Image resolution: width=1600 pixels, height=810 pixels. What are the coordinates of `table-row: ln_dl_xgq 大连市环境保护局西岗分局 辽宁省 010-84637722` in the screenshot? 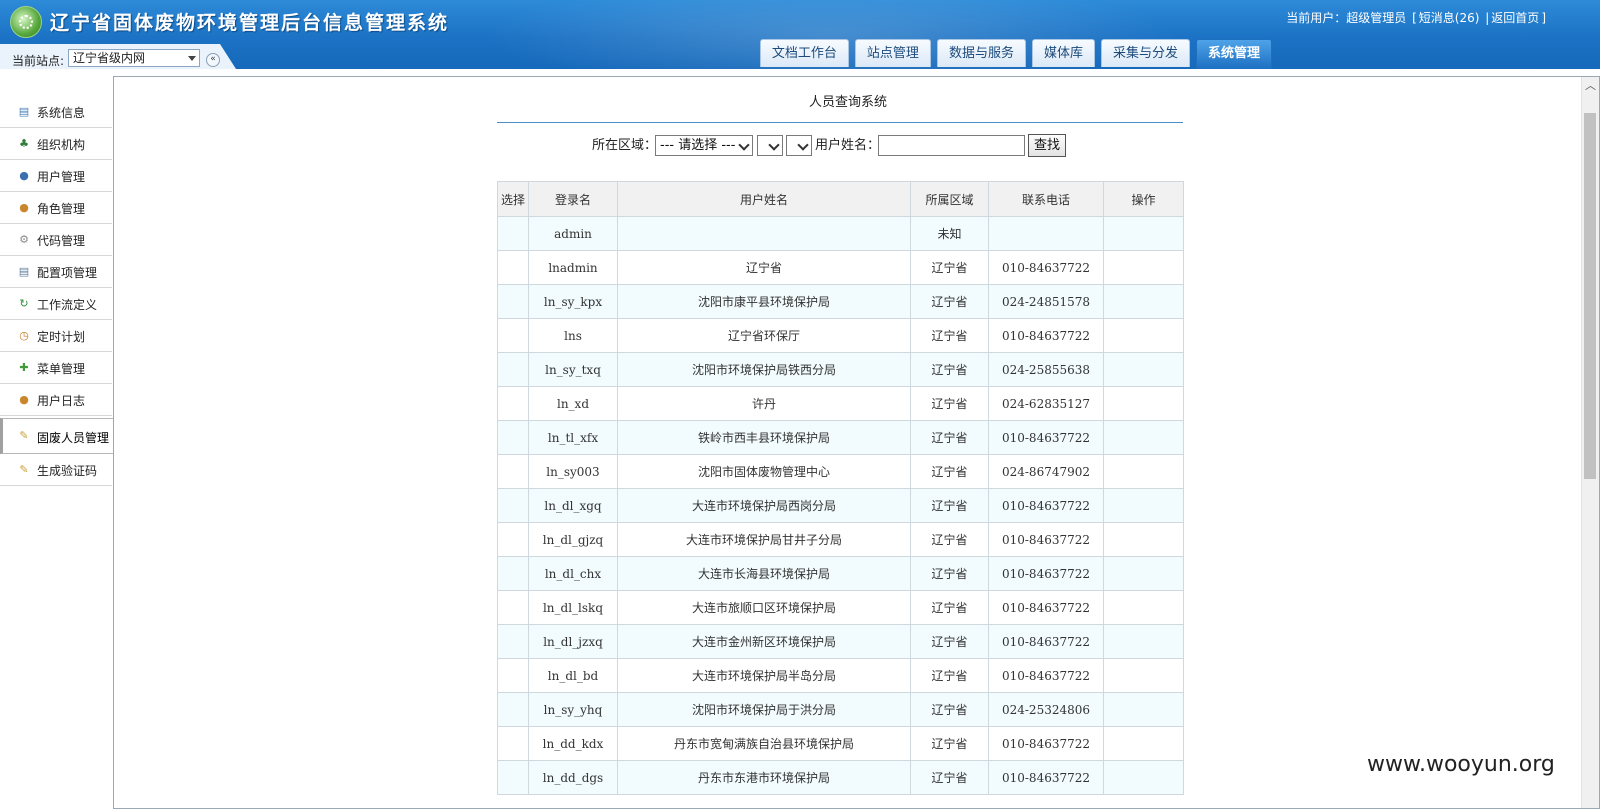 It's located at (840, 505).